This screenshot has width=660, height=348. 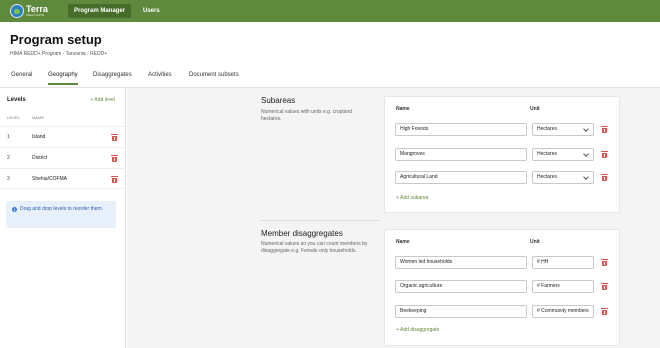 I want to click on add-subarea-button: + Add subarea, so click(x=412, y=198).